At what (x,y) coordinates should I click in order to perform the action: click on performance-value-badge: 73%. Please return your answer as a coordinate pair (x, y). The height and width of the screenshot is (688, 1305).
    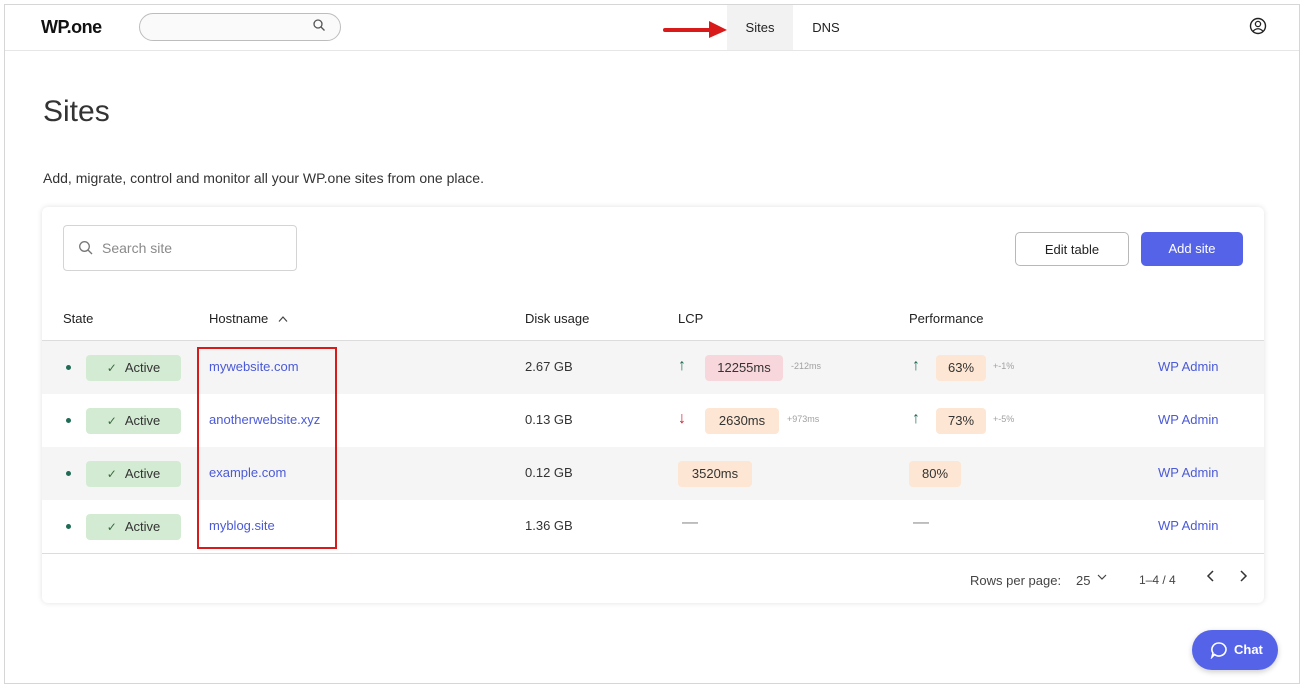
    Looking at the image, I should click on (961, 421).